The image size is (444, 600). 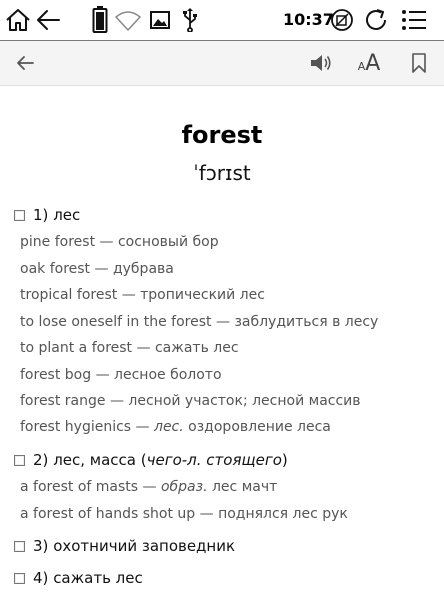 What do you see at coordinates (190, 20) in the screenshot?
I see `usb-icon` at bounding box center [190, 20].